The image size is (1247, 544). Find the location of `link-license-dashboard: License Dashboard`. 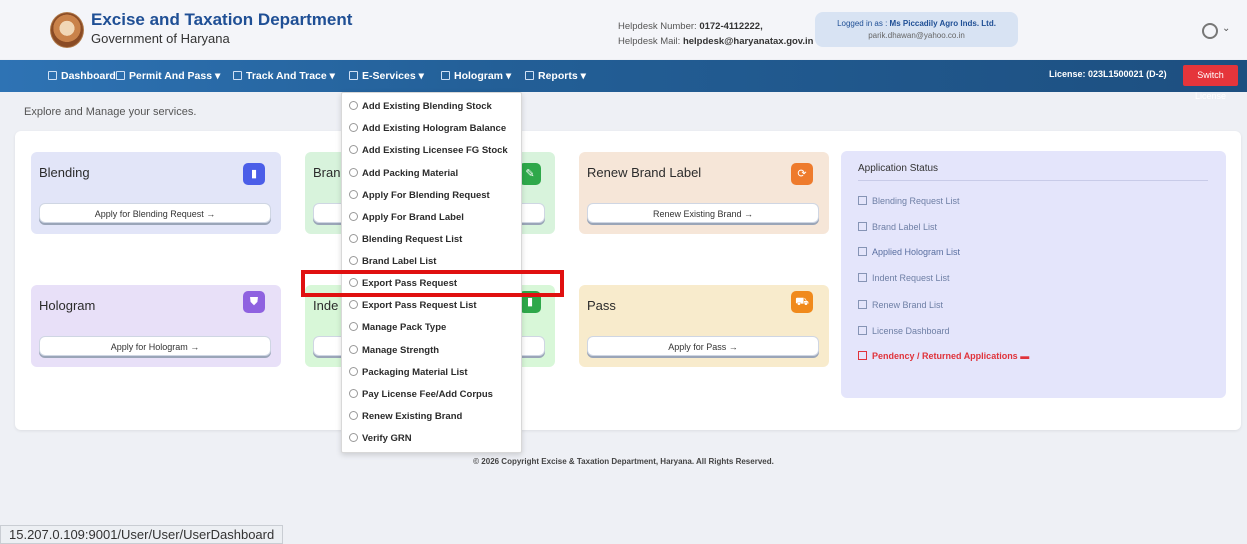

link-license-dashboard: License Dashboard is located at coordinates (904, 331).